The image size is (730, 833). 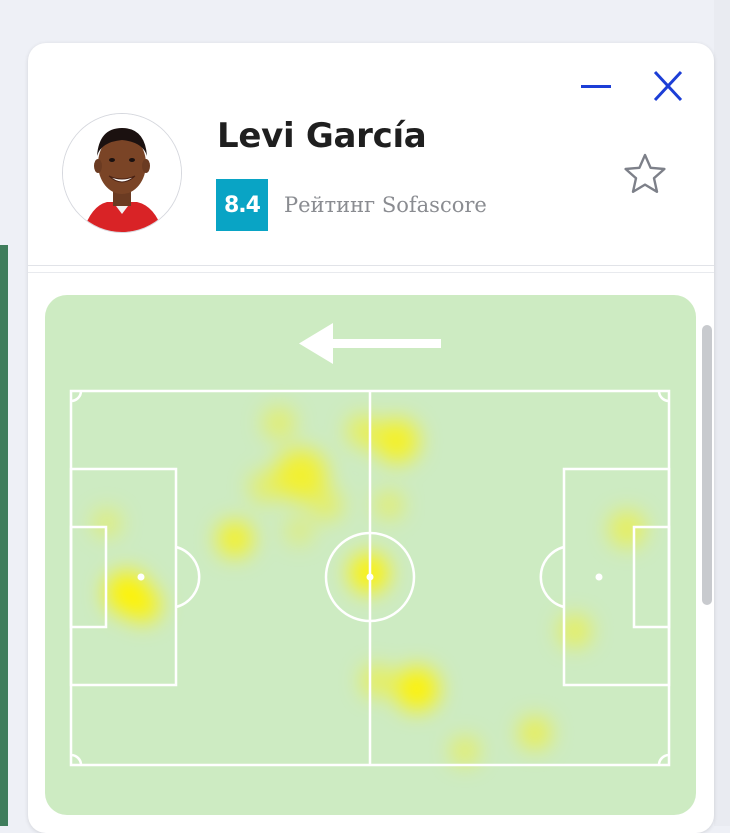 What do you see at coordinates (371, 265) in the screenshot?
I see `header-divider` at bounding box center [371, 265].